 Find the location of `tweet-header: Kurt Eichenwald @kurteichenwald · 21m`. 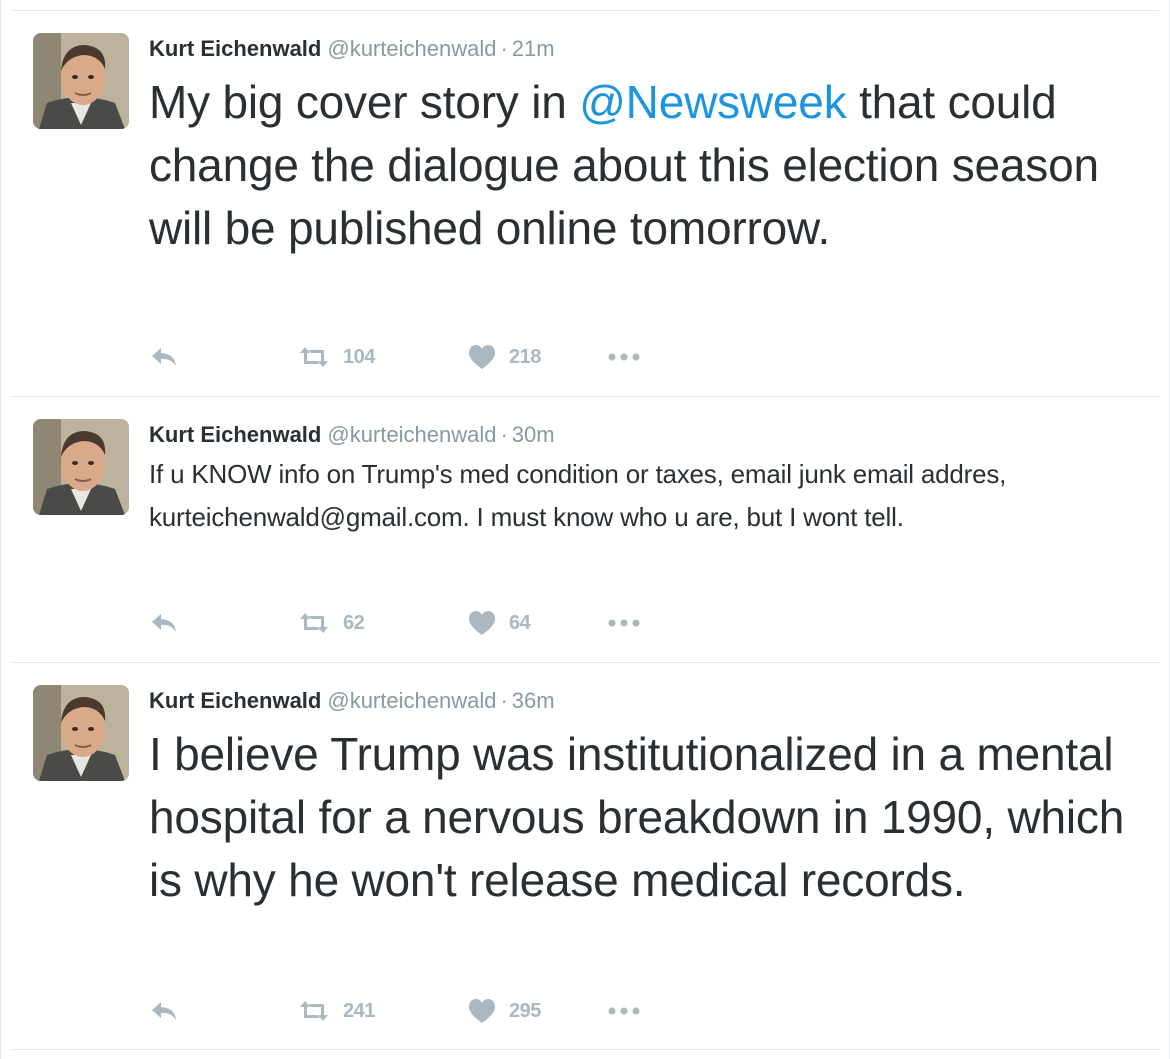

tweet-header: Kurt Eichenwald @kurteichenwald · 21m is located at coordinates (352, 49).